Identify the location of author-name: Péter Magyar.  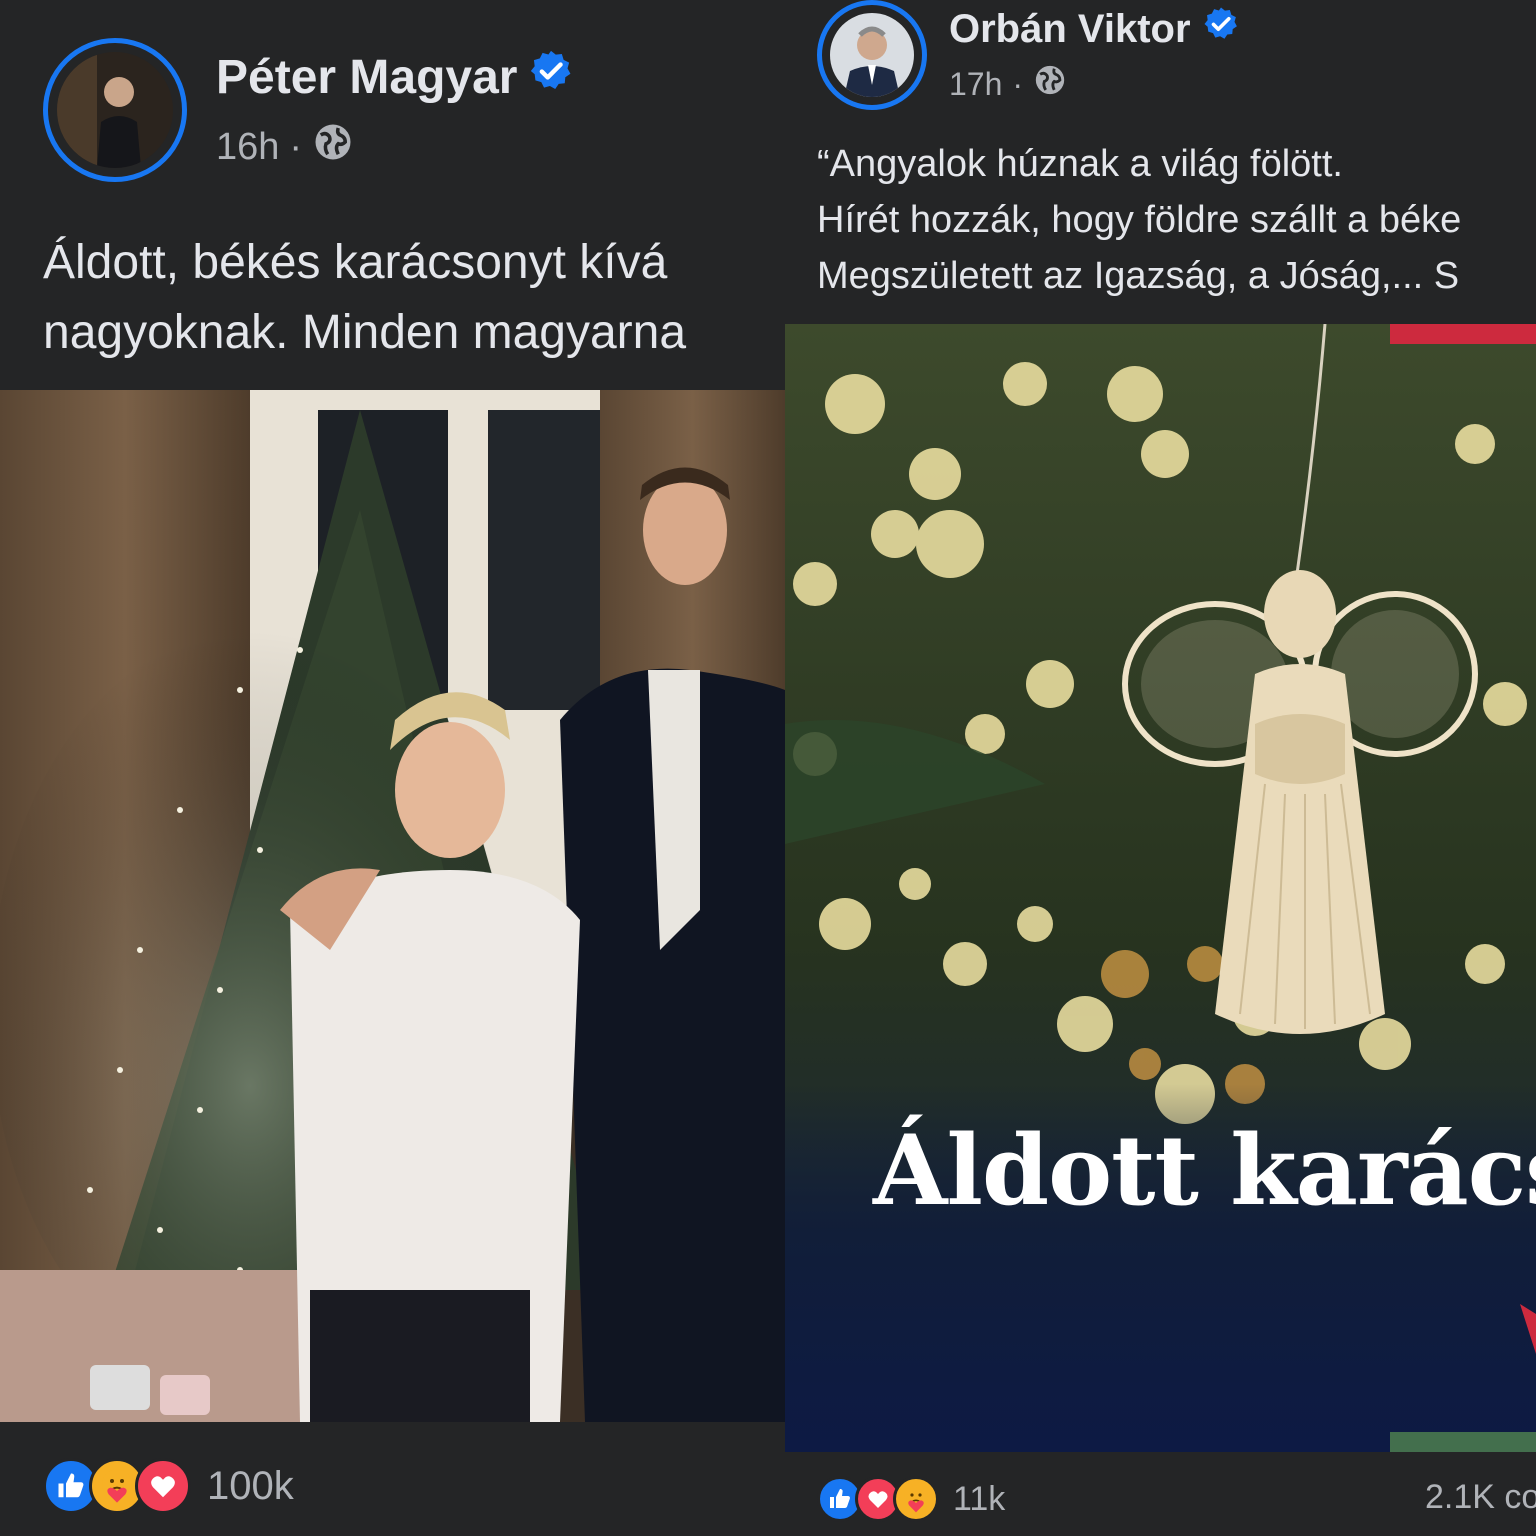
(394, 77).